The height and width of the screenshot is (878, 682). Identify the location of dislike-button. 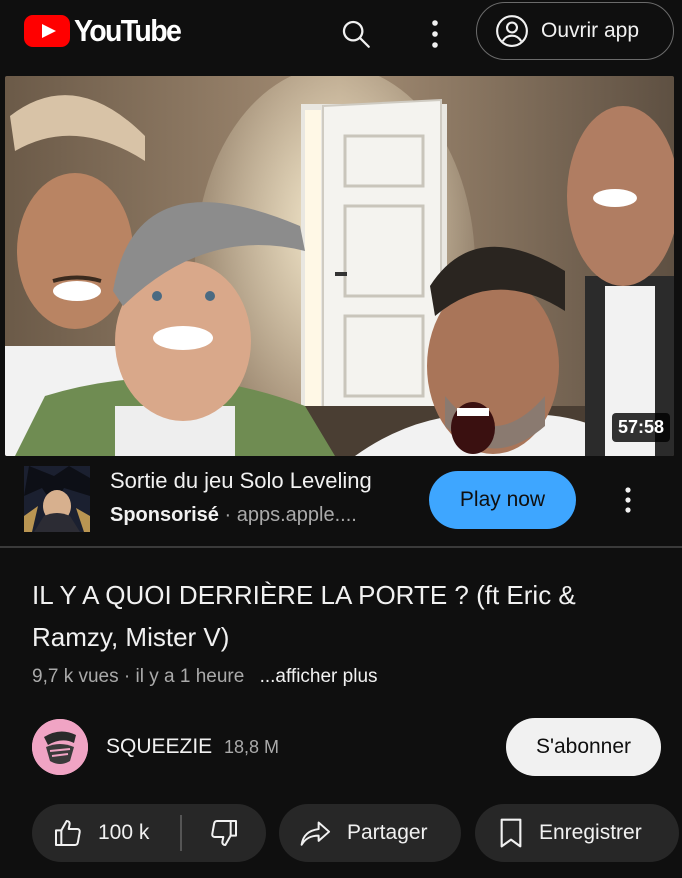
(224, 833).